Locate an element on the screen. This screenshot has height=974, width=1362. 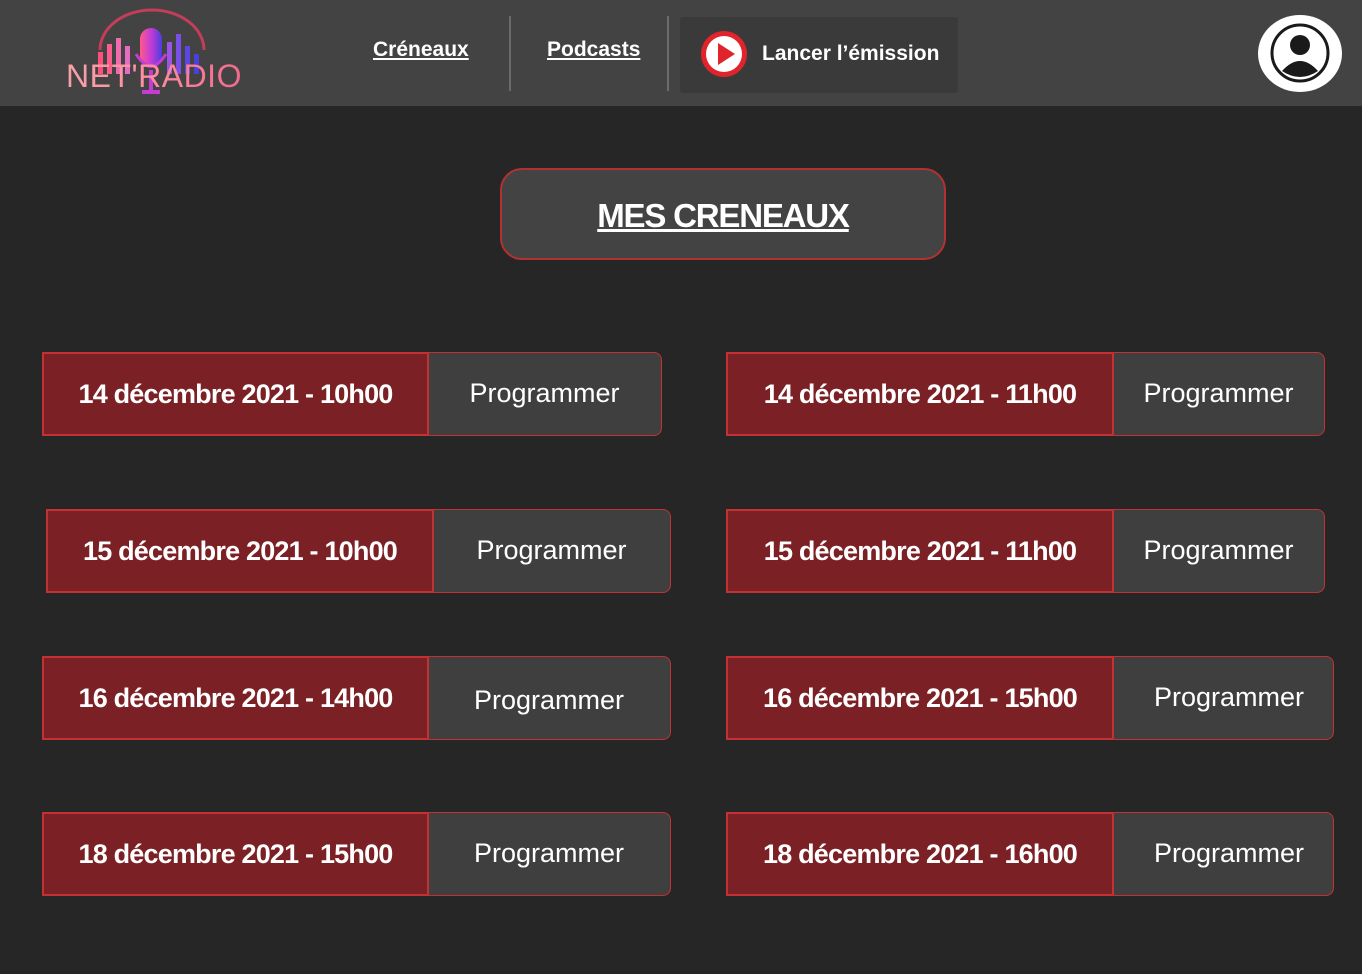
slot-date-label: 15 décembre 2021 - 11h00 is located at coordinates (920, 551).